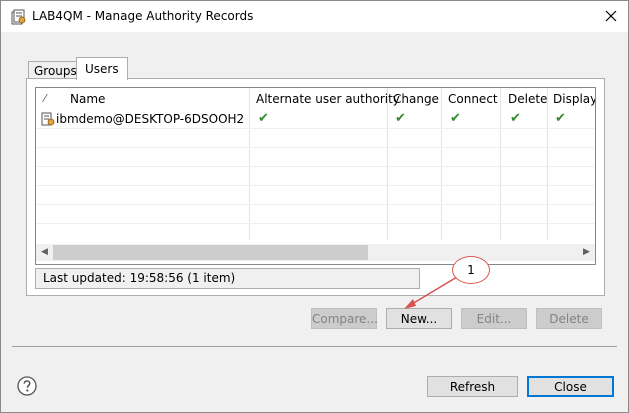  What do you see at coordinates (416, 99) in the screenshot?
I see `column-header-change: Change` at bounding box center [416, 99].